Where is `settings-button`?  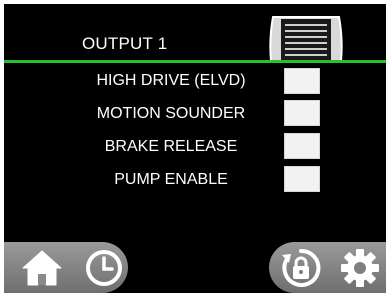
settings-button is located at coordinates (359, 267).